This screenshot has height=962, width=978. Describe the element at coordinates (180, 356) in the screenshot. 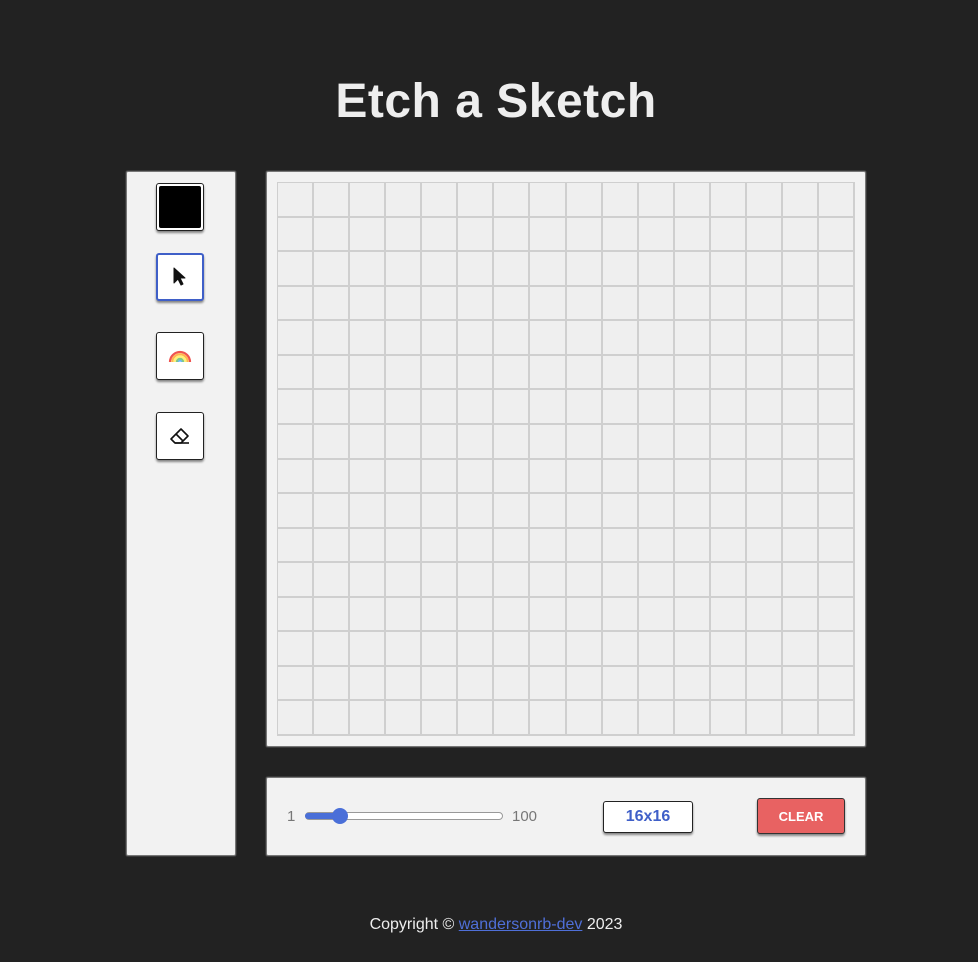

I see `rainbow-tool-button` at that location.